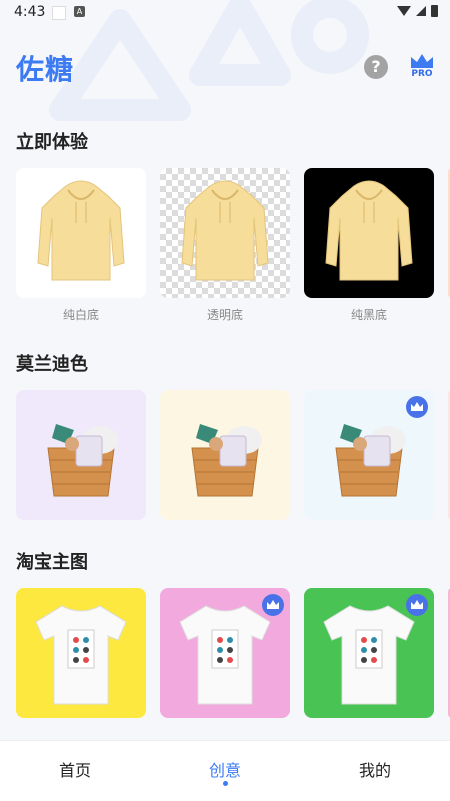  What do you see at coordinates (30, 12) in the screenshot?
I see `status-time: 4:43` at bounding box center [30, 12].